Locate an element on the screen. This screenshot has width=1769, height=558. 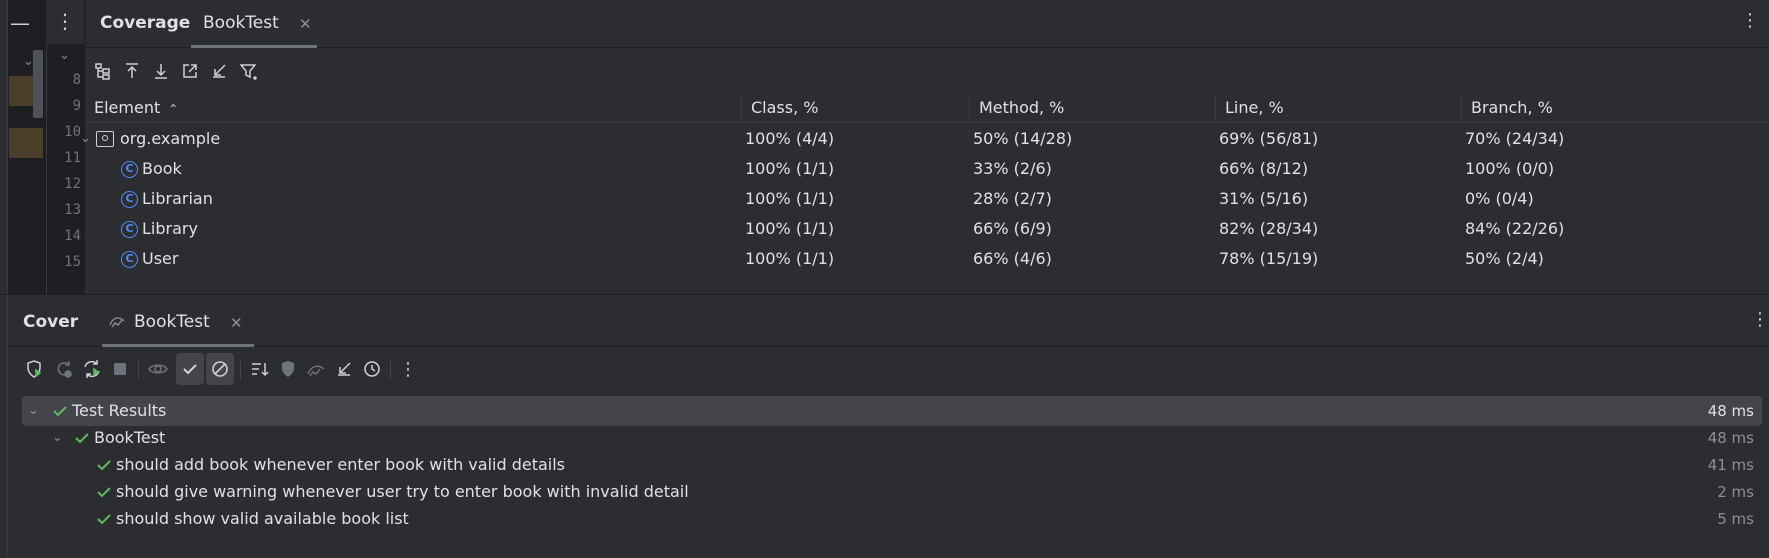
navigate-up-icon is located at coordinates (132, 71).